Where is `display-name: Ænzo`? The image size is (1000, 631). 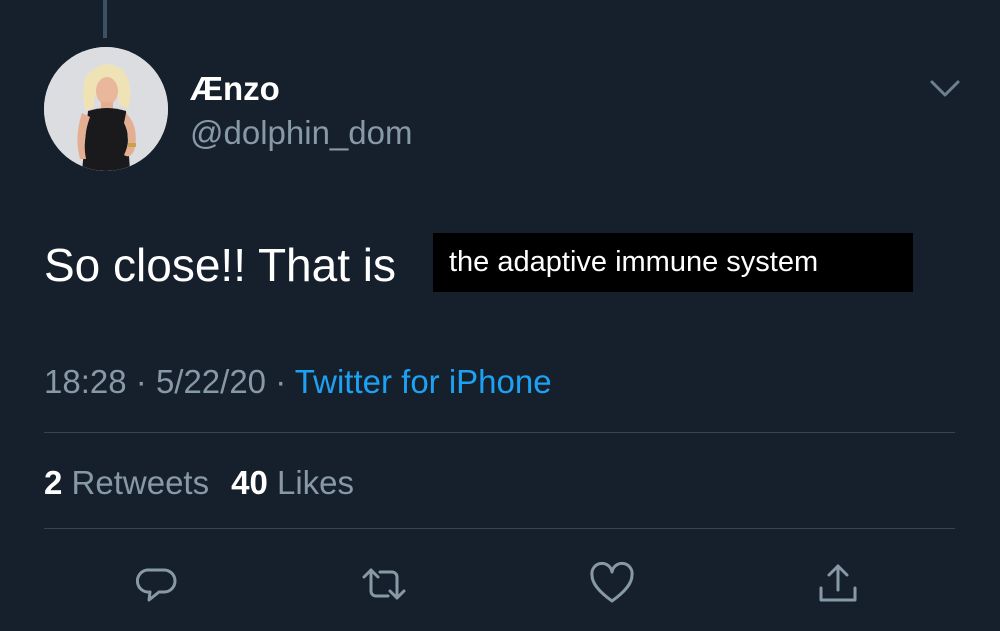 display-name: Ænzo is located at coordinates (235, 89).